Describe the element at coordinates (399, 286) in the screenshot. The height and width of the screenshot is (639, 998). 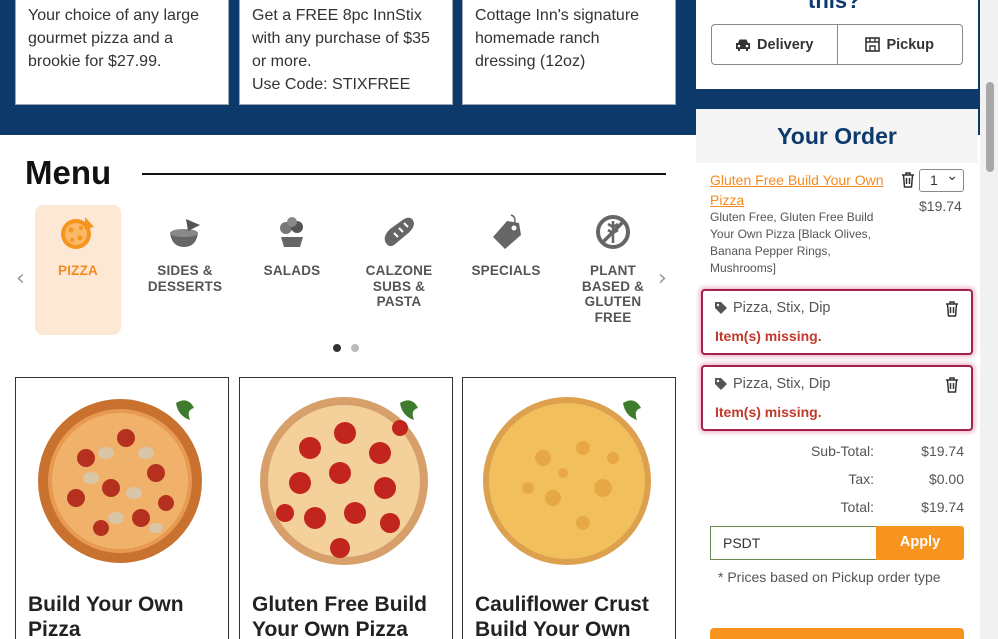
I see `category-label: CALZONE SUBS & PASTA` at that location.